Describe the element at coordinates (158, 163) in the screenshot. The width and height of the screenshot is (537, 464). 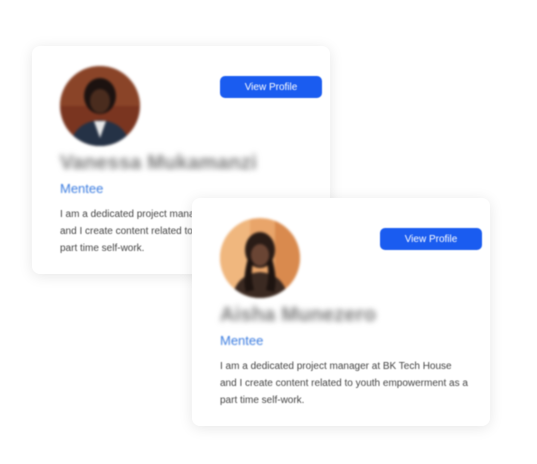
I see `profile-name: Vanessa Mukamanzi` at that location.